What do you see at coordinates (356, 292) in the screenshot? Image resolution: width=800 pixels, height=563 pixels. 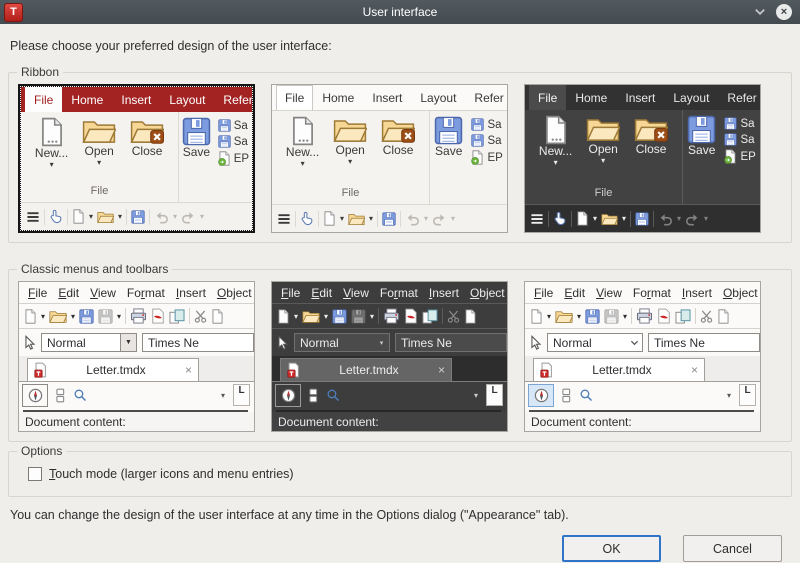 I see `menu-view: View` at bounding box center [356, 292].